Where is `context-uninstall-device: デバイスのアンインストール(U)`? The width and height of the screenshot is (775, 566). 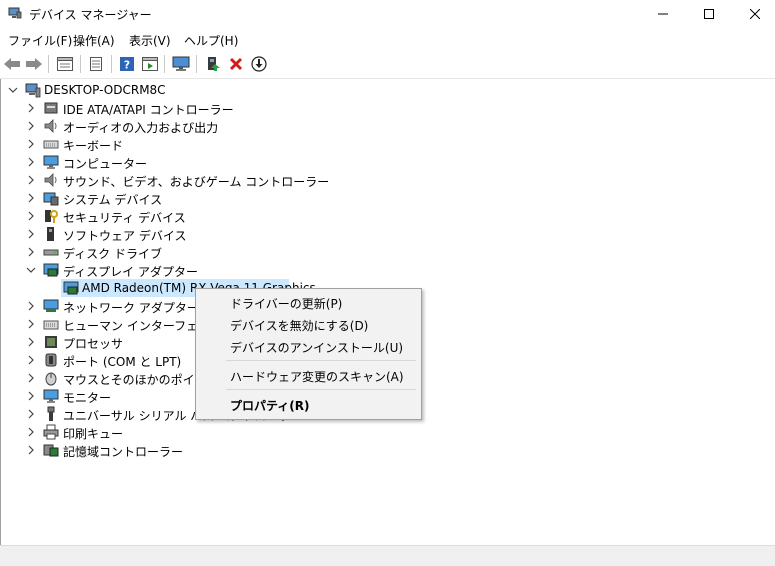
context-uninstall-device: デバイスのアンインストール(U) is located at coordinates (308, 346).